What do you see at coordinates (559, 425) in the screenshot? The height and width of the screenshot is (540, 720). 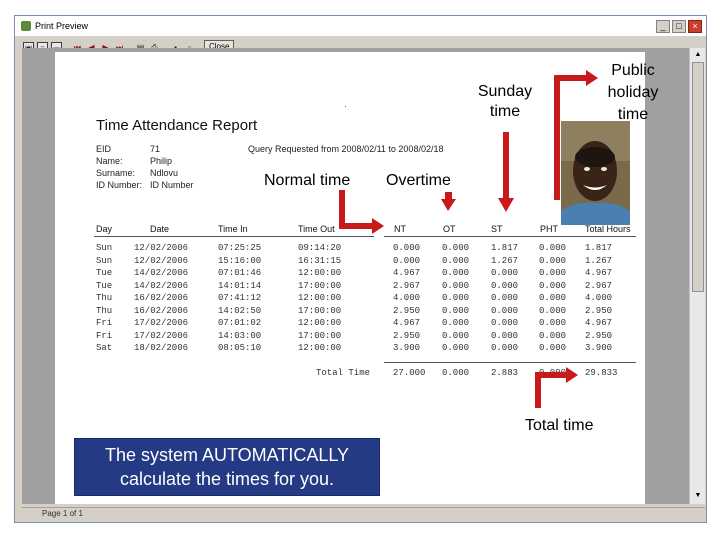 I see `total-time-label: Total time` at bounding box center [559, 425].